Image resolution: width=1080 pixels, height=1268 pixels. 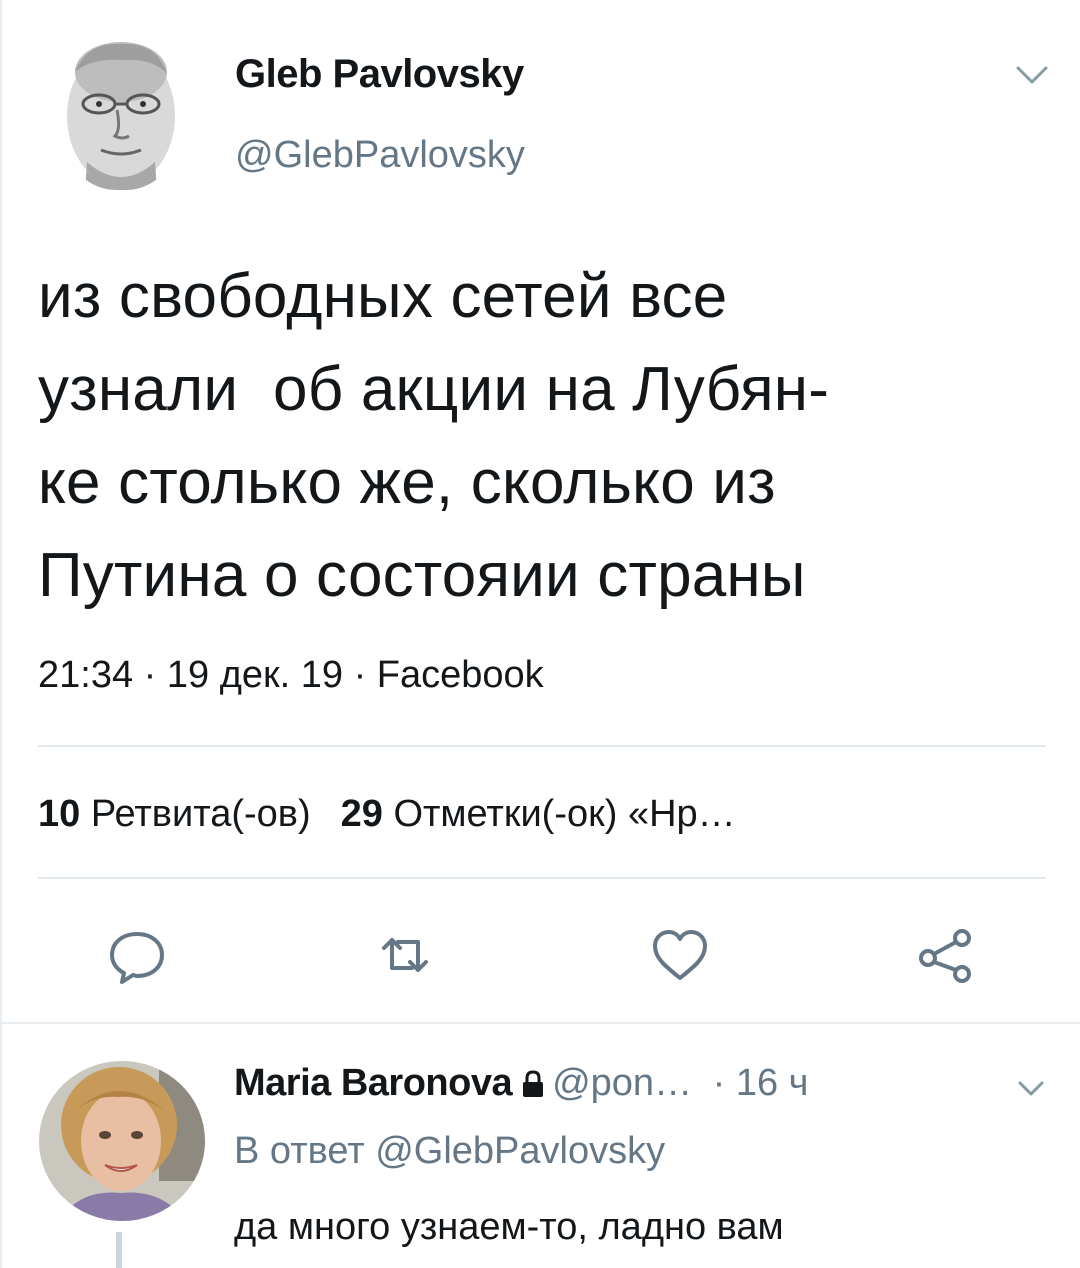 What do you see at coordinates (255, 675) in the screenshot?
I see `tweet-date: 19 дек. 19` at bounding box center [255, 675].